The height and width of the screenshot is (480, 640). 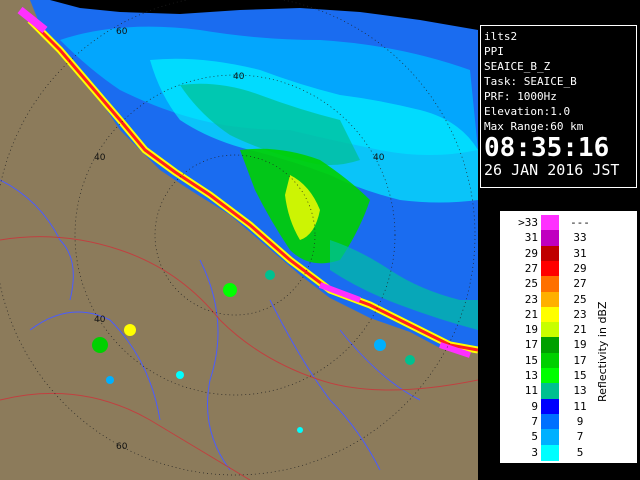 What do you see at coordinates (534, 452) in the screenshot?
I see `legend-lower-value: 3` at bounding box center [534, 452].